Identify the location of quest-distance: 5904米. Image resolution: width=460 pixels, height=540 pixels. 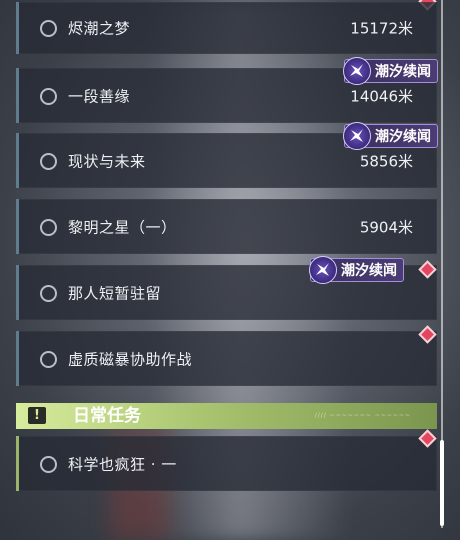
(386, 227).